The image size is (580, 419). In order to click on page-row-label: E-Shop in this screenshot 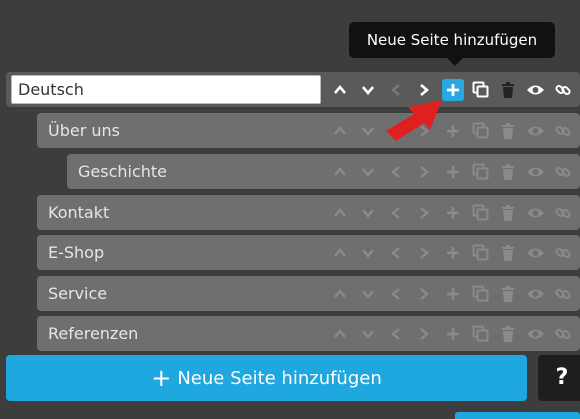, I will do `click(76, 252)`.